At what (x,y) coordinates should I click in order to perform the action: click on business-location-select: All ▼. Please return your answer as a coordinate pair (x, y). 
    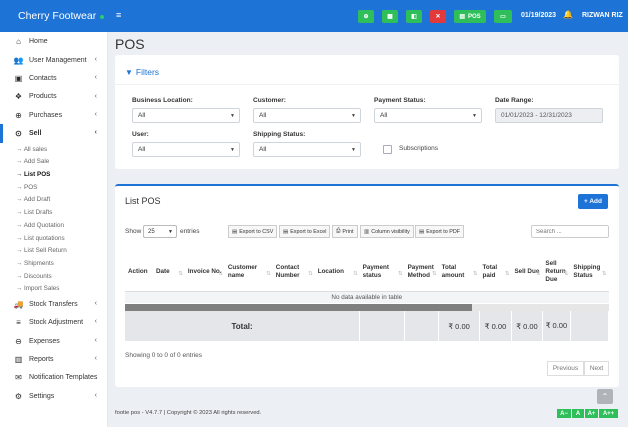
    Looking at the image, I should click on (186, 115).